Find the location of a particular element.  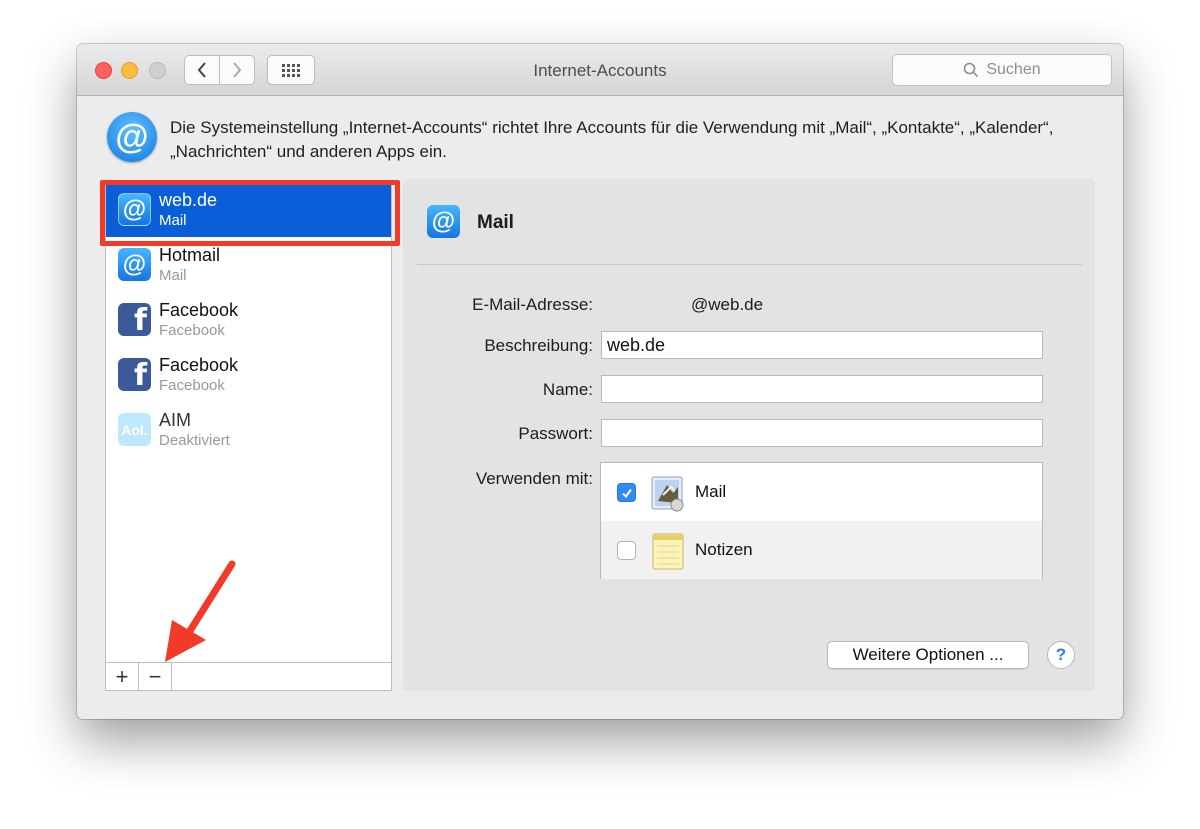

account-type: Deaktiviert is located at coordinates (194, 440).